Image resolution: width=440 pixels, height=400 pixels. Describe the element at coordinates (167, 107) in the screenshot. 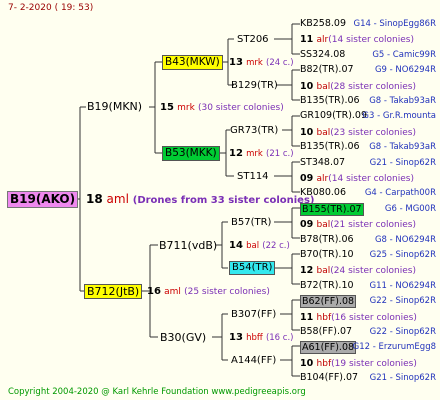

I see `gen1-mother-count: 15` at that location.